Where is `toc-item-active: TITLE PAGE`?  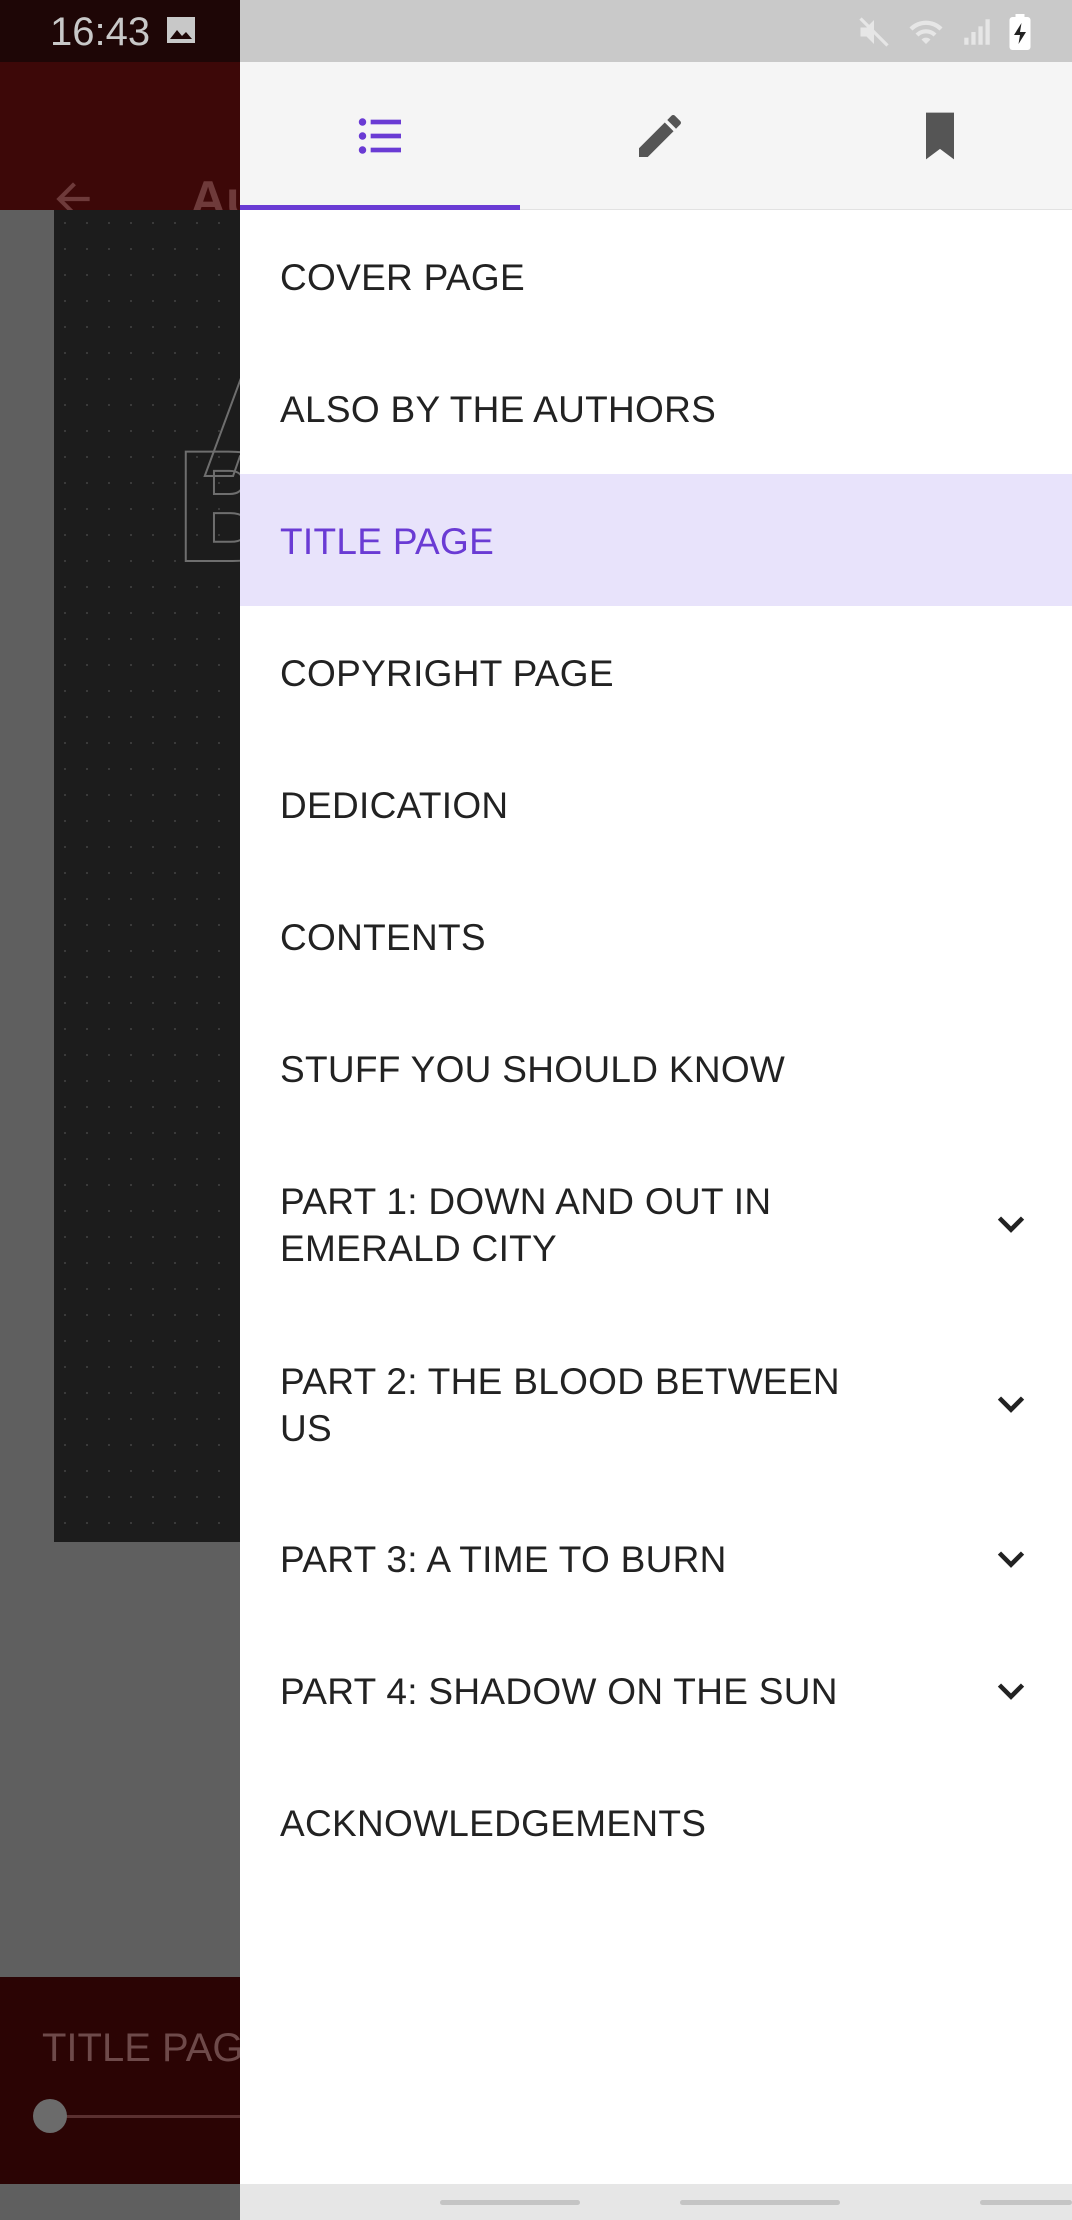
toc-item-active: TITLE PAGE is located at coordinates (656, 540).